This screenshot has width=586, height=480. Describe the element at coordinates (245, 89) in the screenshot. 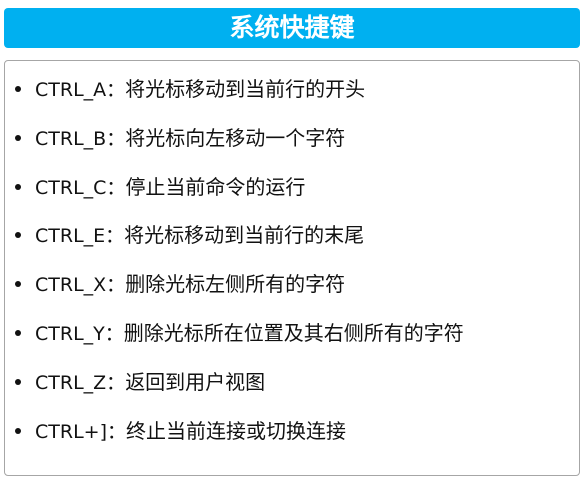

I see `shortcut-description: 将光标移动到当前行的开头` at that location.